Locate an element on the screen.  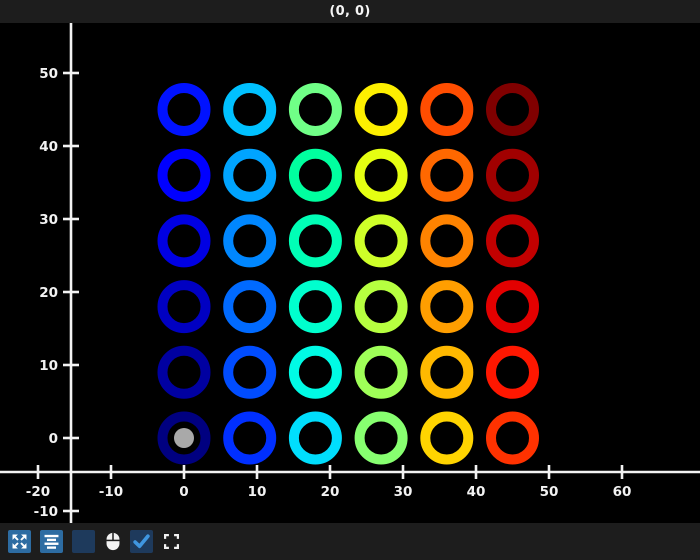
fullscreen-icon is located at coordinates (171, 541).